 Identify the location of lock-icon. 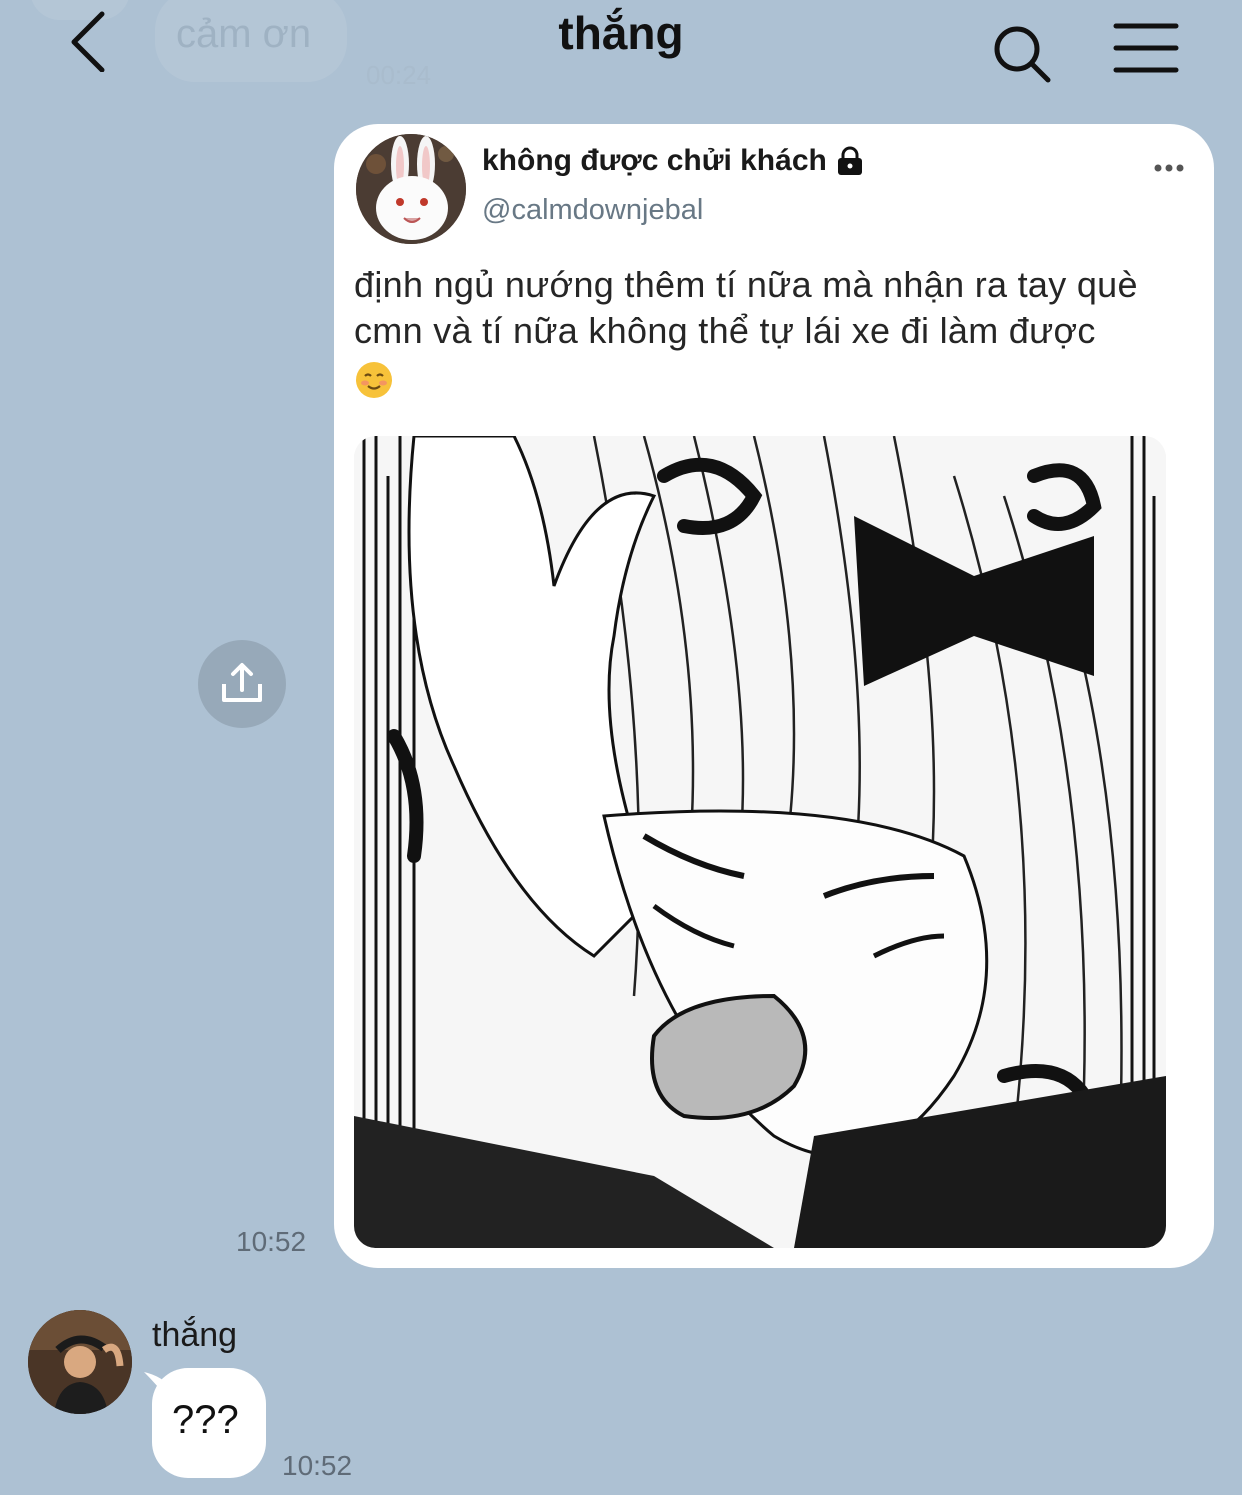
(850, 160).